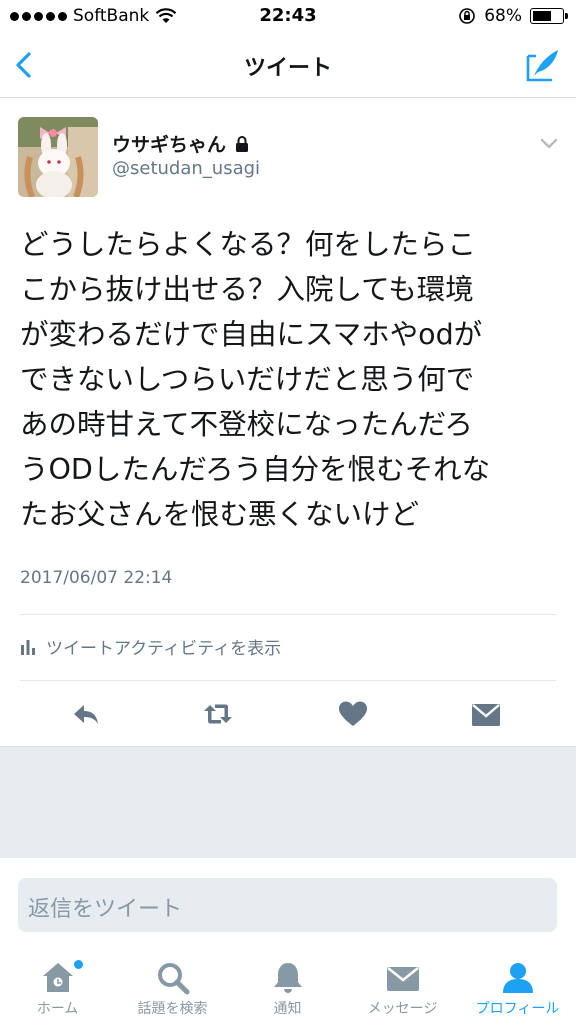  I want to click on tab-label: メッセージ, so click(402, 1009).